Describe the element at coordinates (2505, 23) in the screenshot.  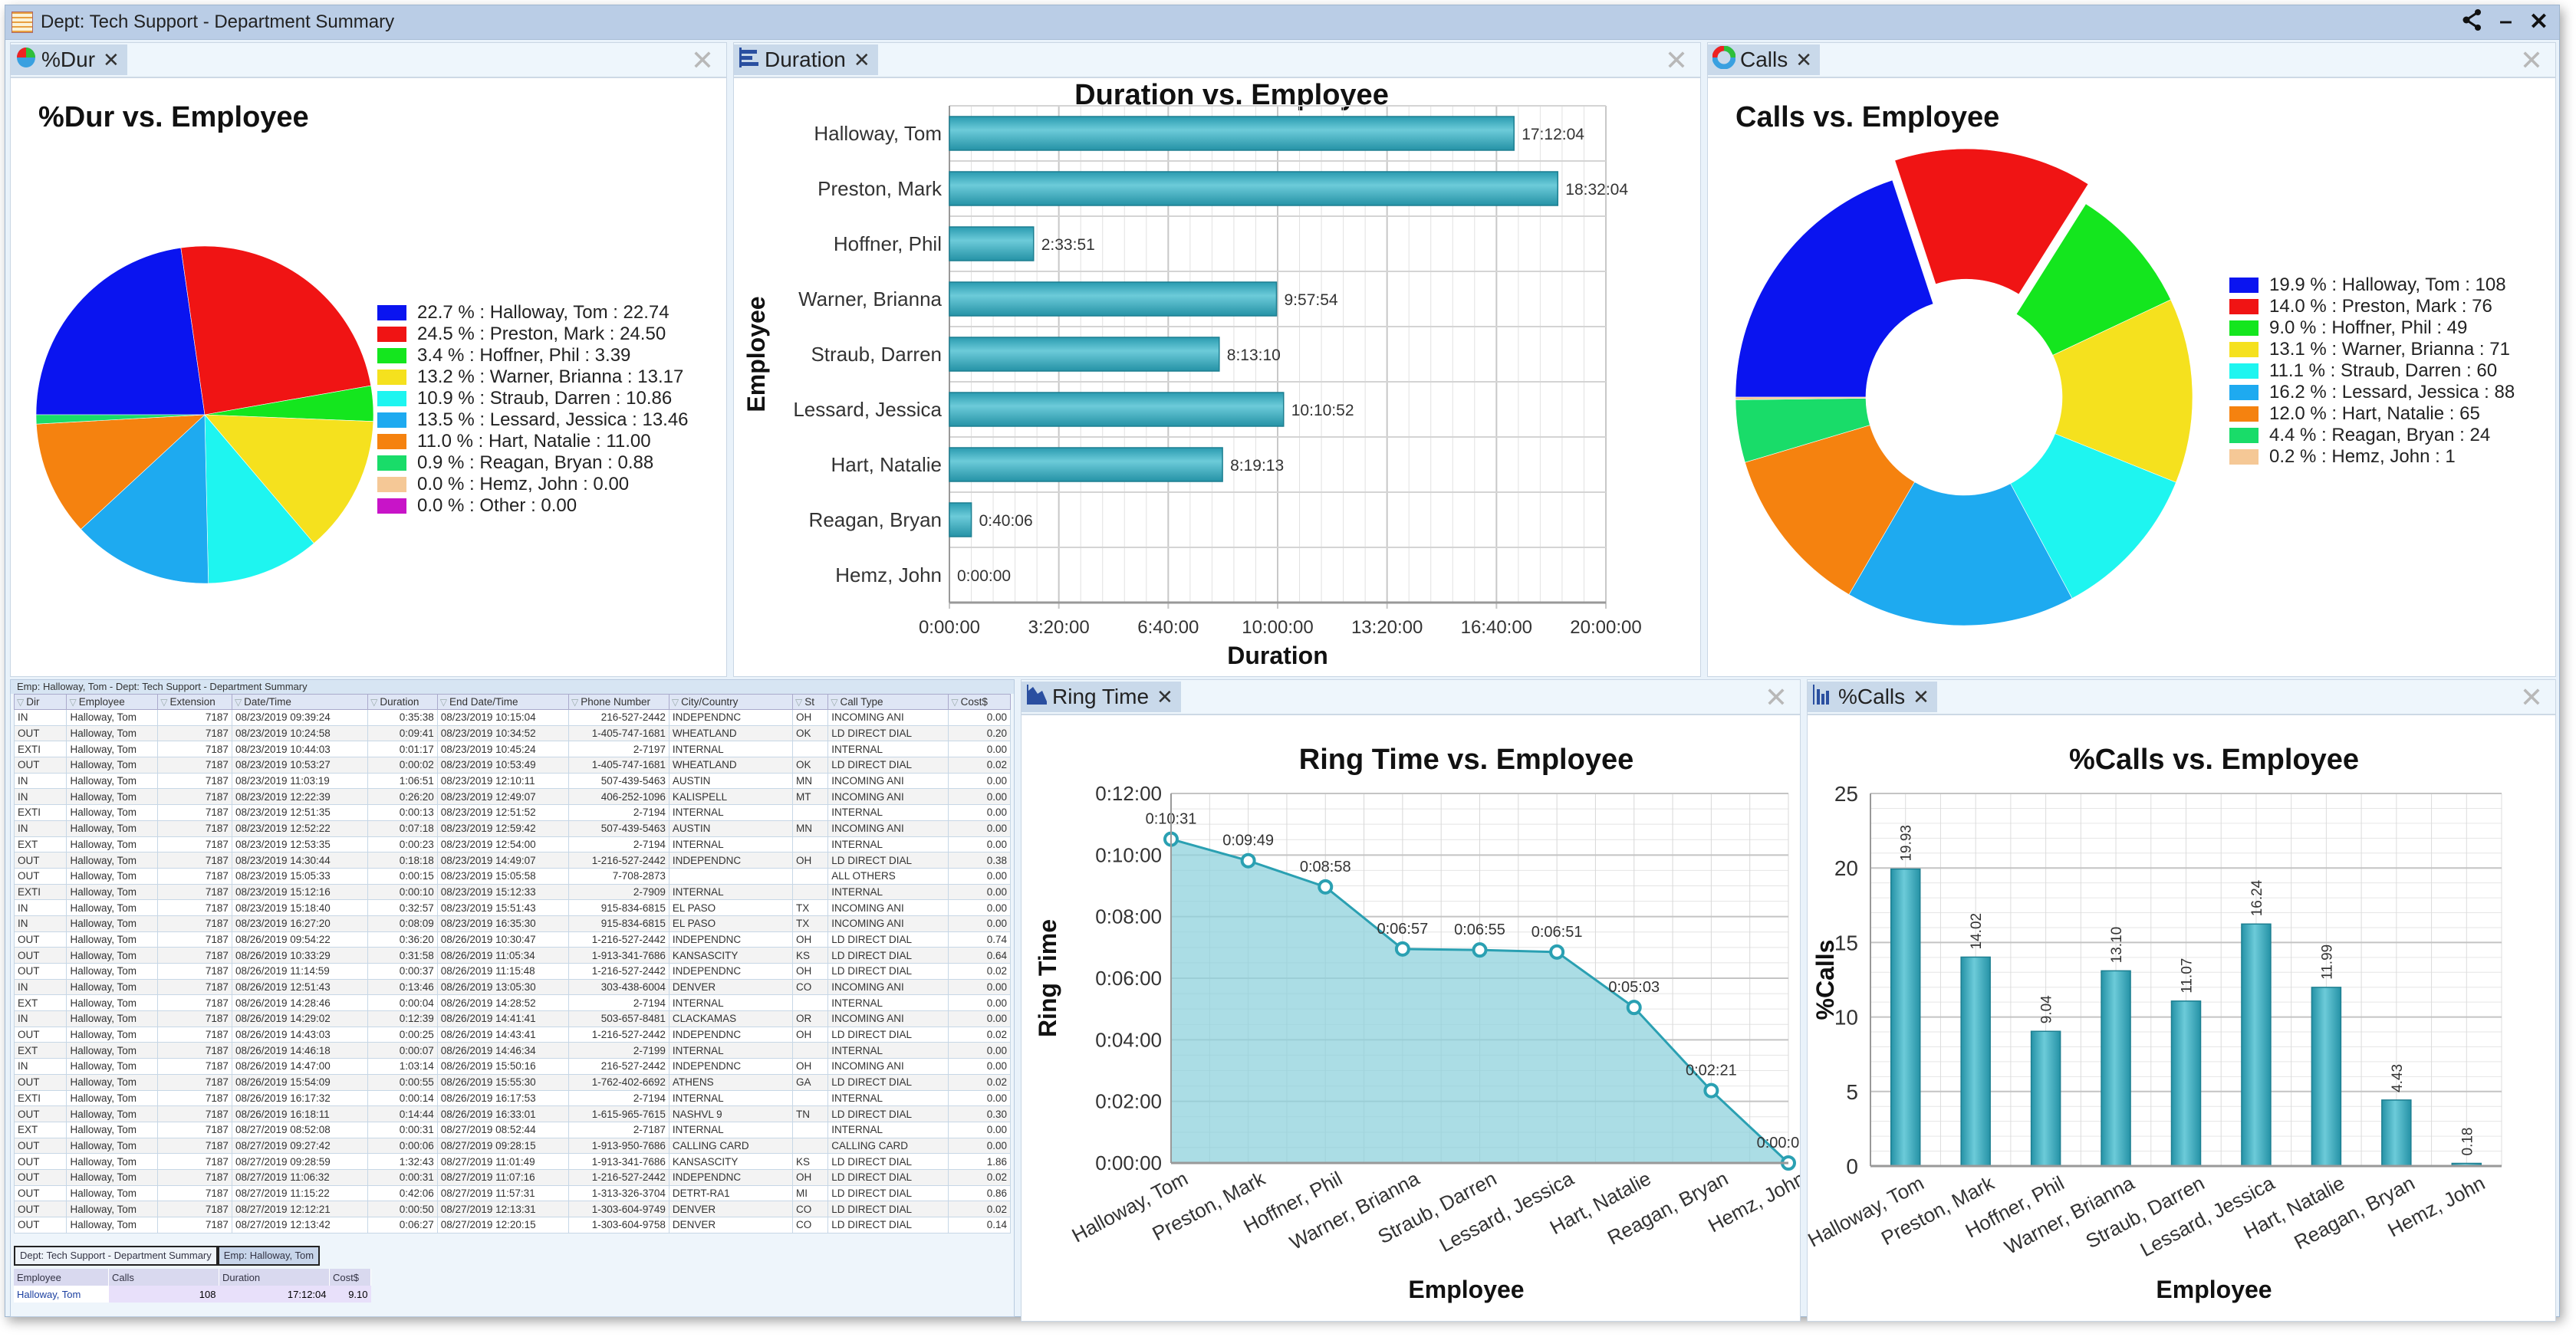
I see `minimize-button: –` at that location.